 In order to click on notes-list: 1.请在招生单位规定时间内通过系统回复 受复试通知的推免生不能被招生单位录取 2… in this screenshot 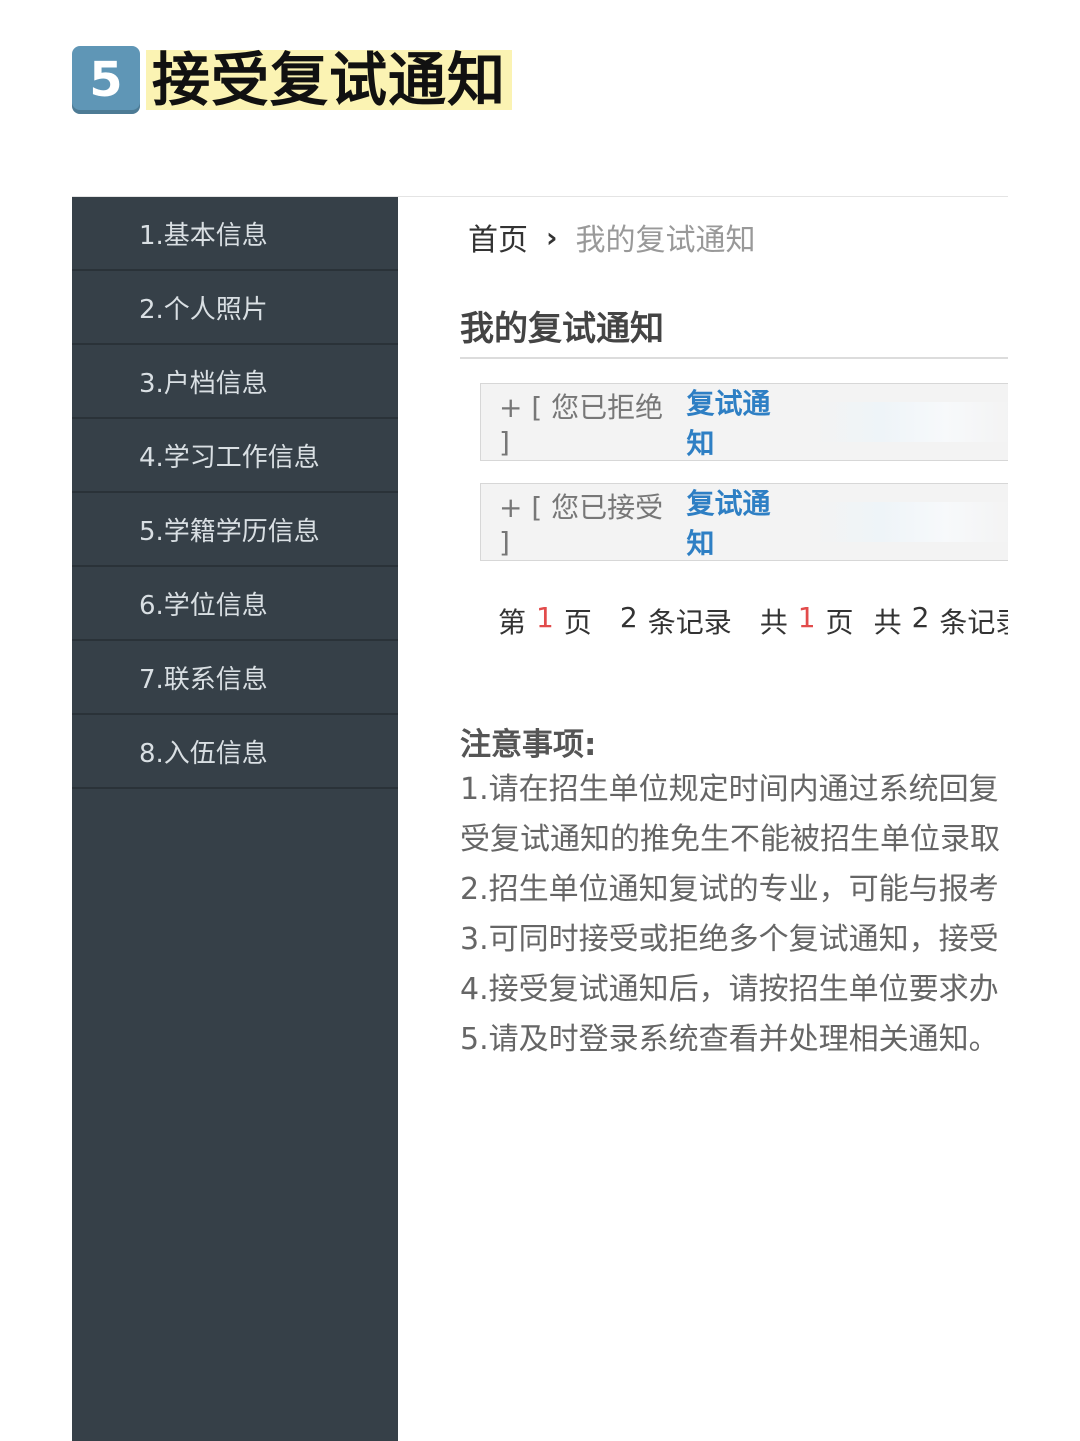, I will do `click(734, 915)`.